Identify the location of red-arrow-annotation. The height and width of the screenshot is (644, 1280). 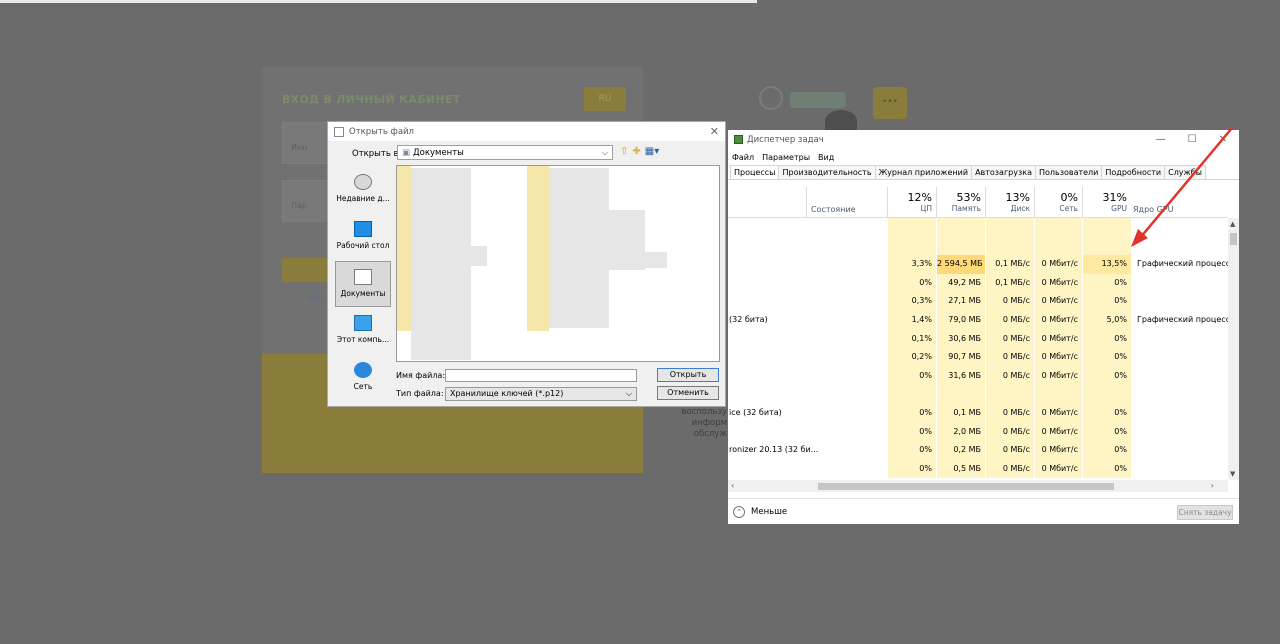
(1182, 186).